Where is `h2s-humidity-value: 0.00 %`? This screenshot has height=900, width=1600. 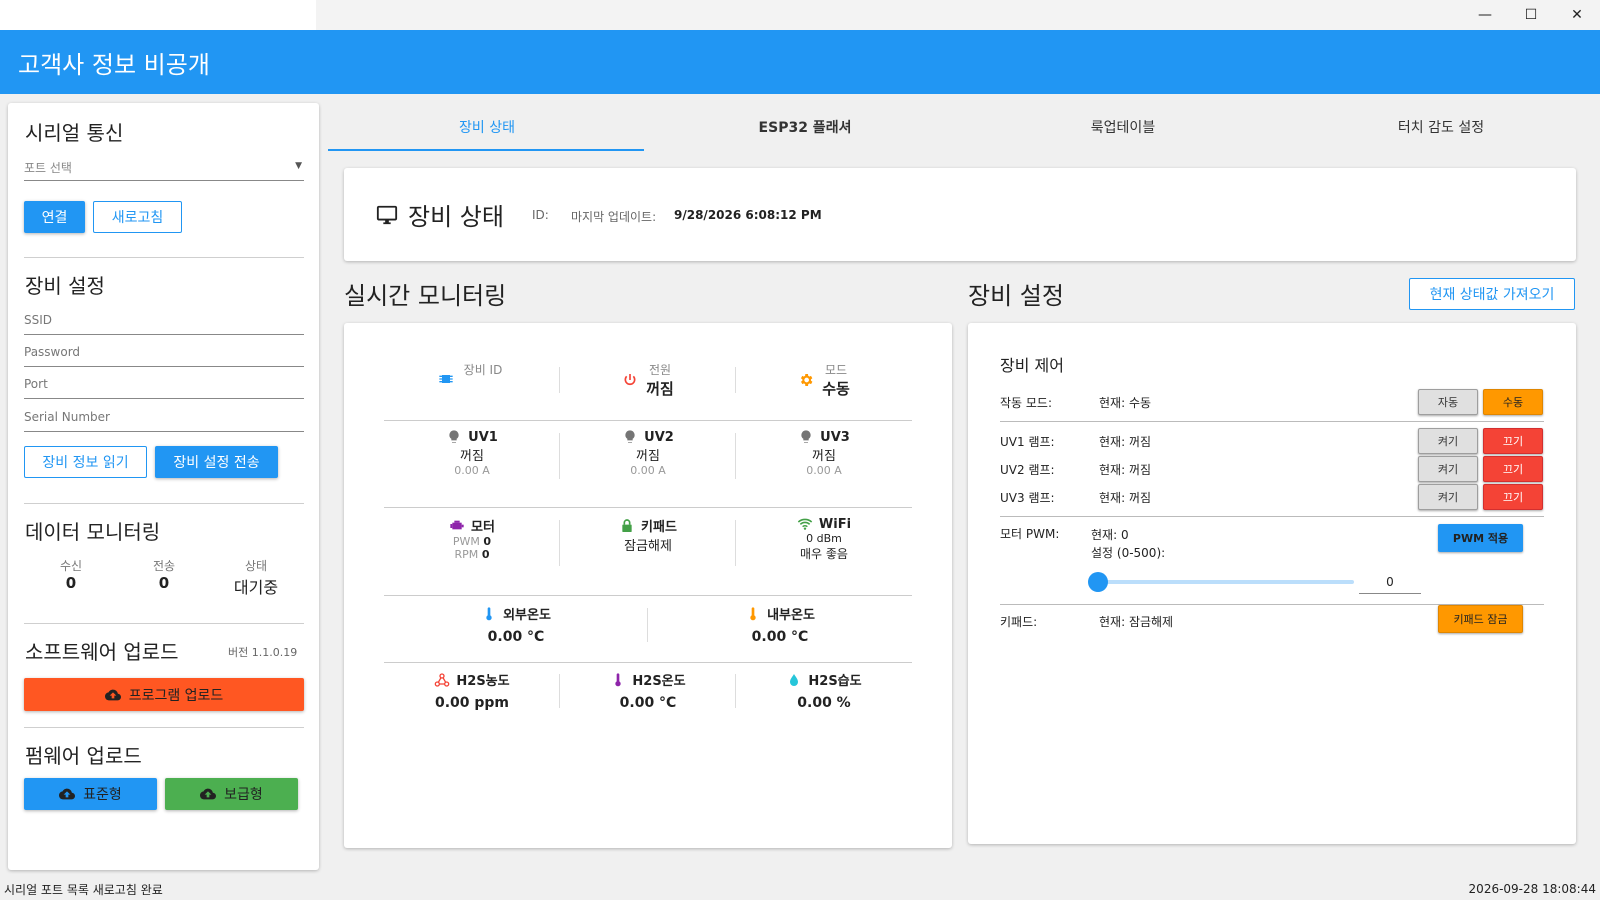
h2s-humidity-value: 0.00 % is located at coordinates (824, 703).